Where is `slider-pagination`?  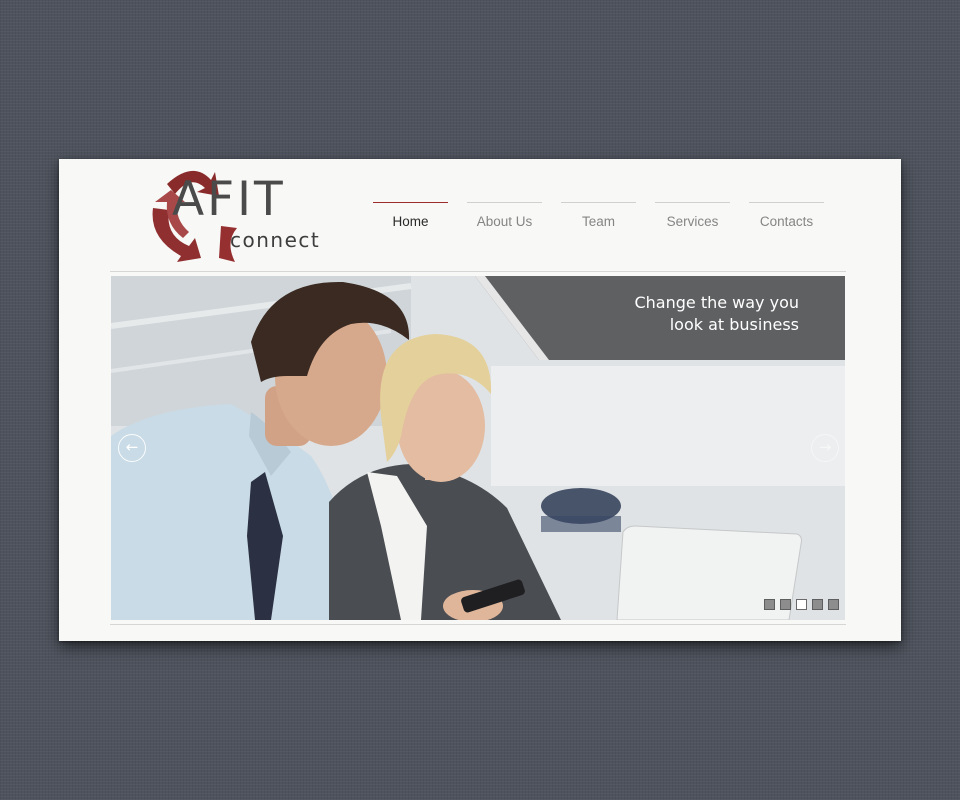 slider-pagination is located at coordinates (801, 604).